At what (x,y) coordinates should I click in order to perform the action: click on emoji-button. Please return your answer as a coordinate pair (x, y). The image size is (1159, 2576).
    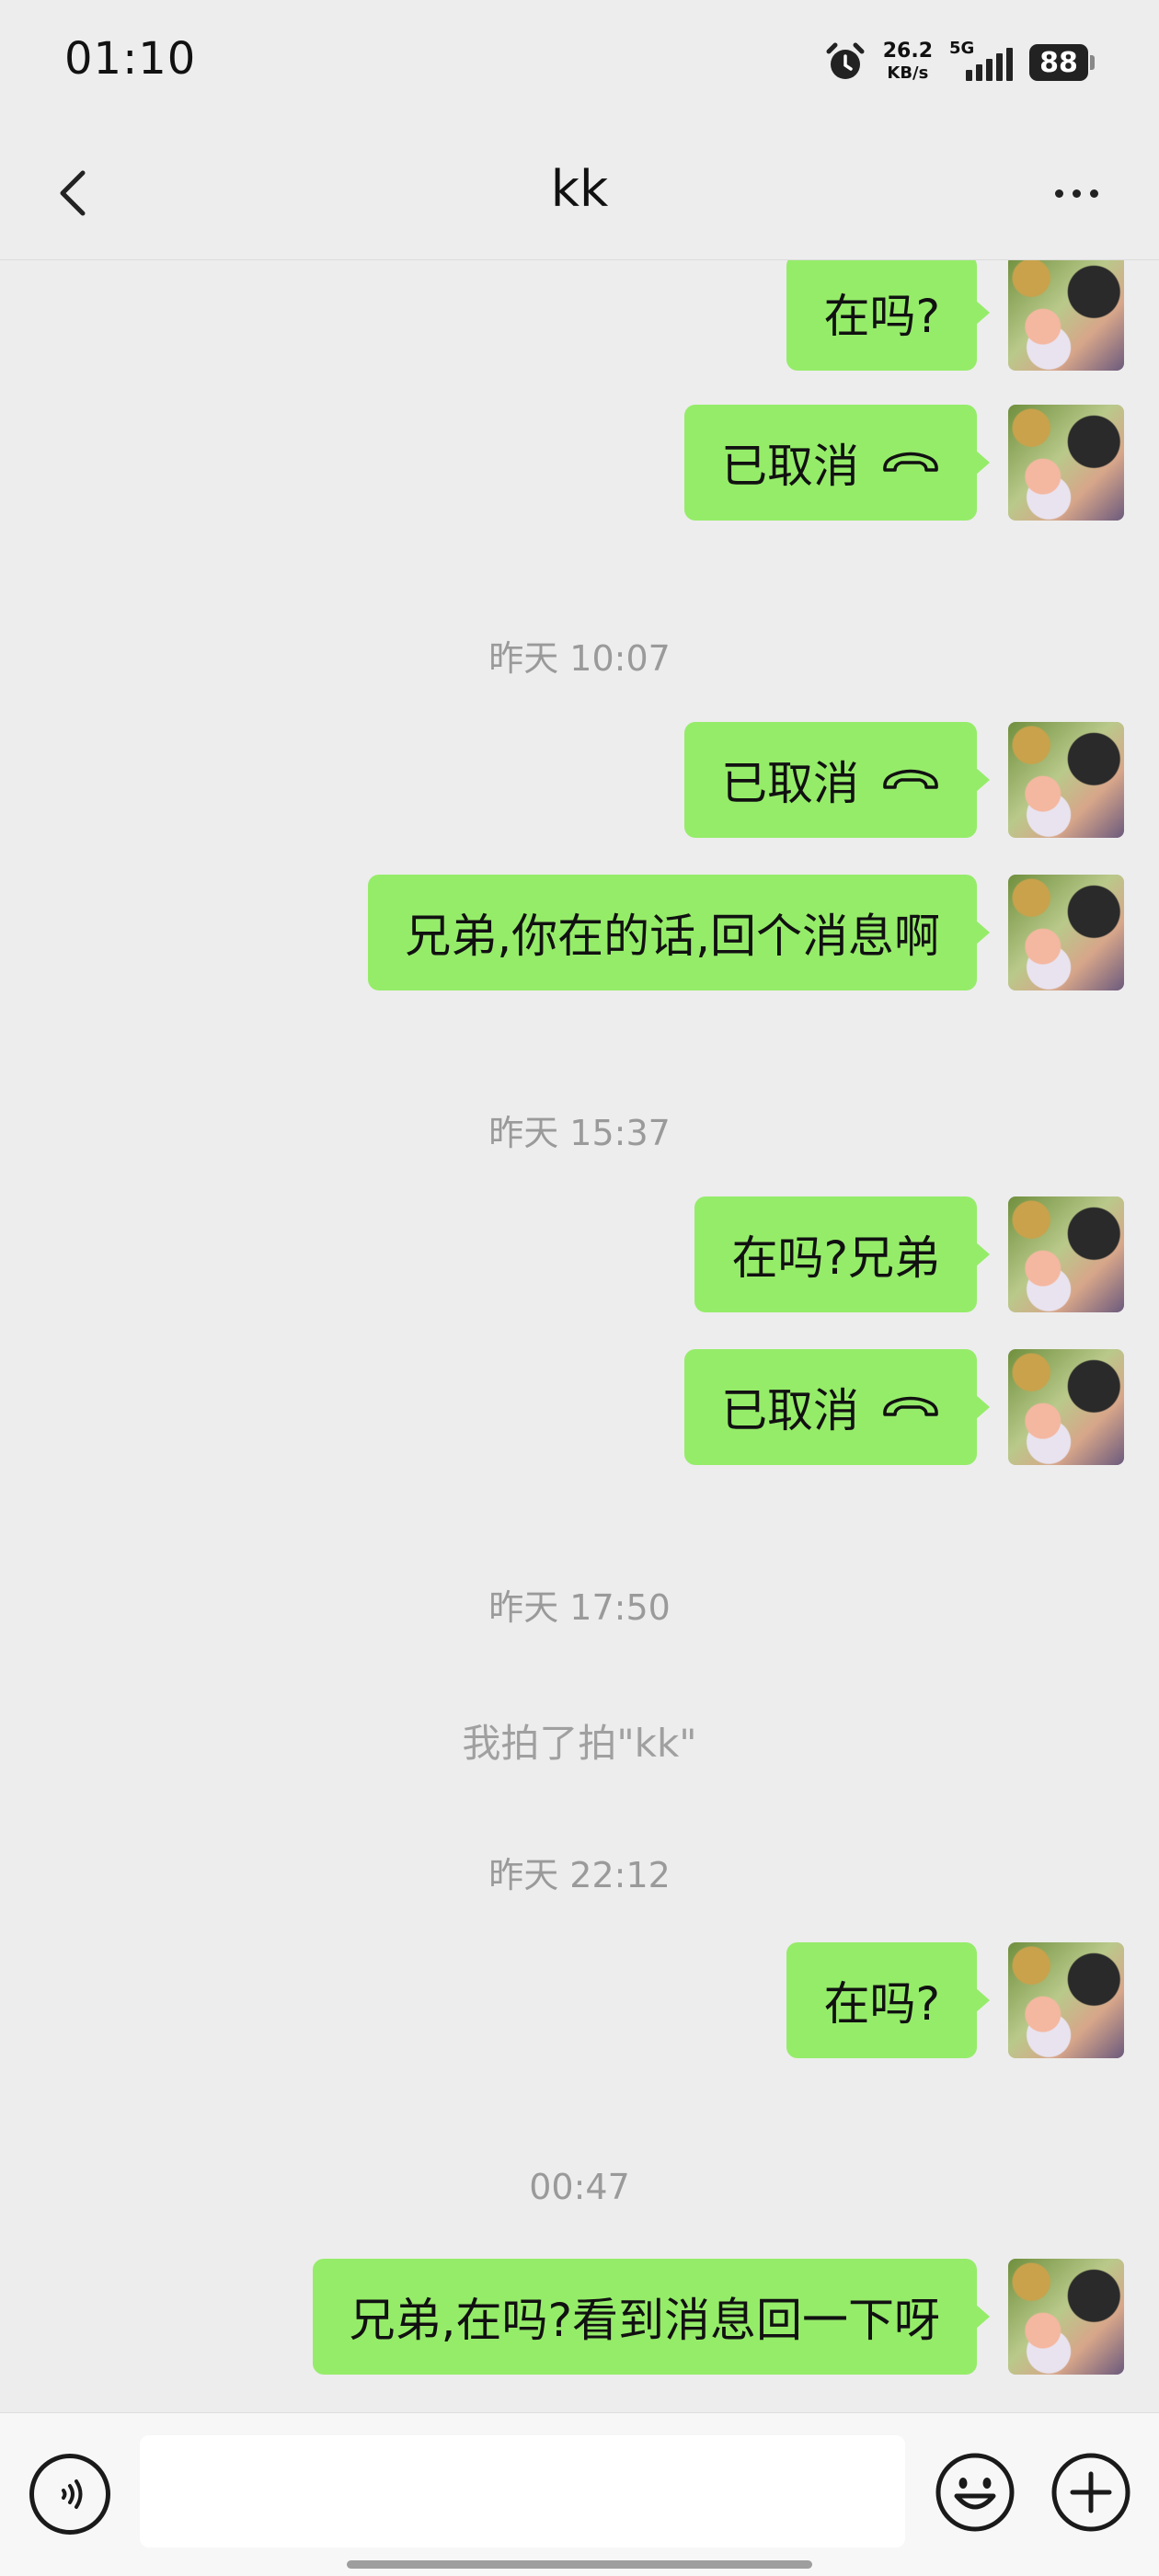
    Looking at the image, I should click on (975, 2492).